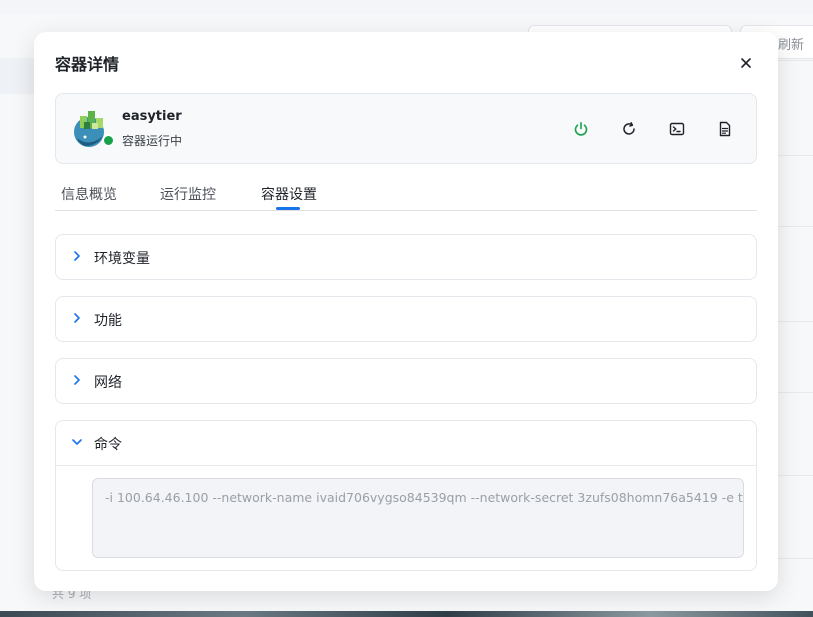  What do you see at coordinates (17, 76) in the screenshot?
I see `background-sidebar-fragment` at bounding box center [17, 76].